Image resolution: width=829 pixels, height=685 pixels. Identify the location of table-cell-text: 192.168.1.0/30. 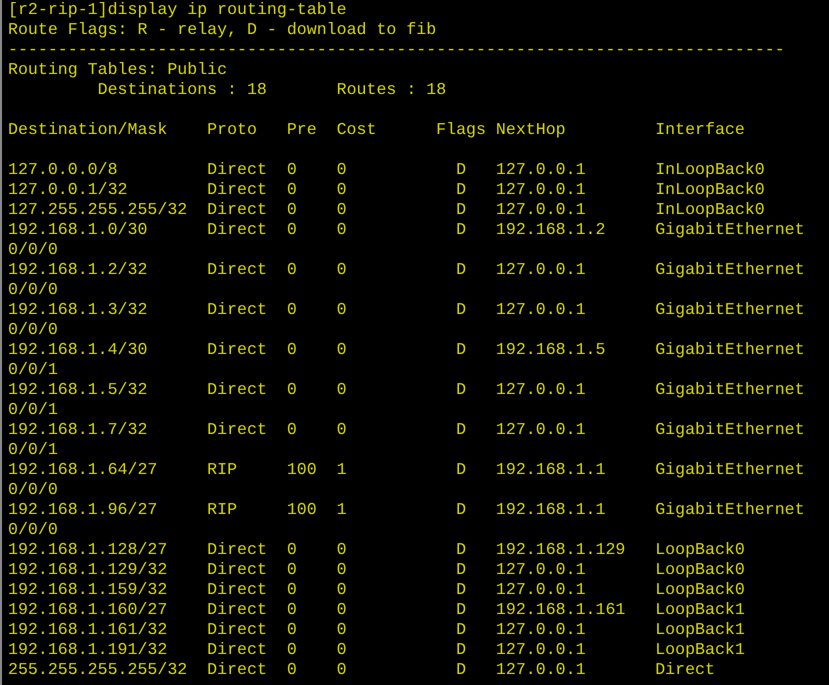
(78, 230).